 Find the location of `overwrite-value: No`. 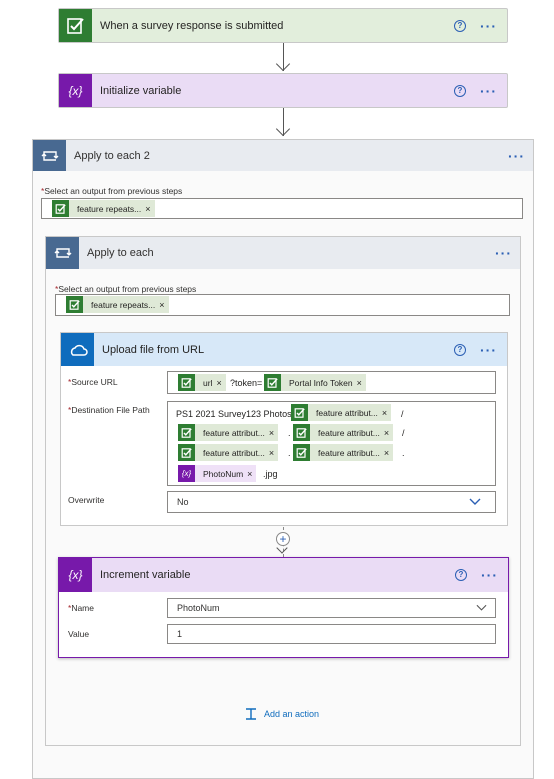

overwrite-value: No is located at coordinates (183, 502).